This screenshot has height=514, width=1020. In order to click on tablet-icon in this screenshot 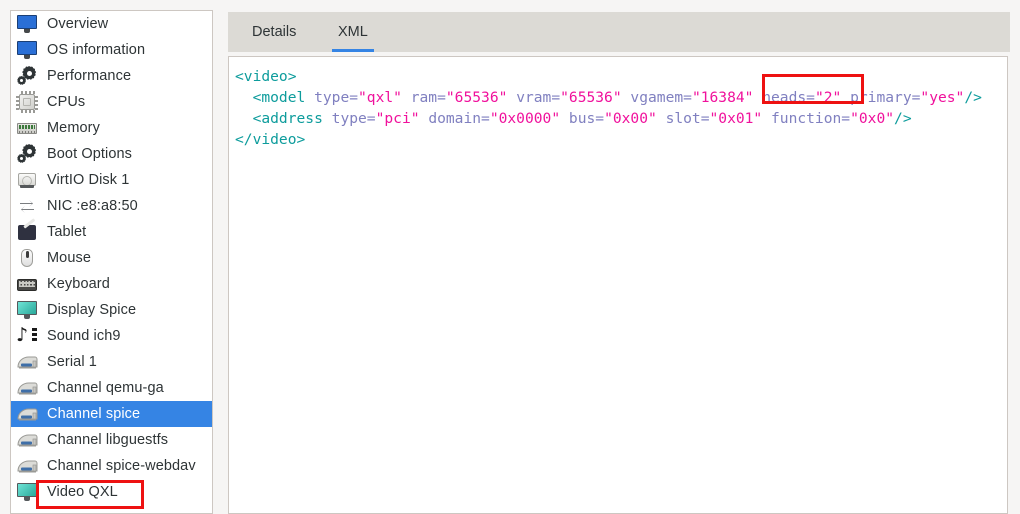, I will do `click(27, 230)`.